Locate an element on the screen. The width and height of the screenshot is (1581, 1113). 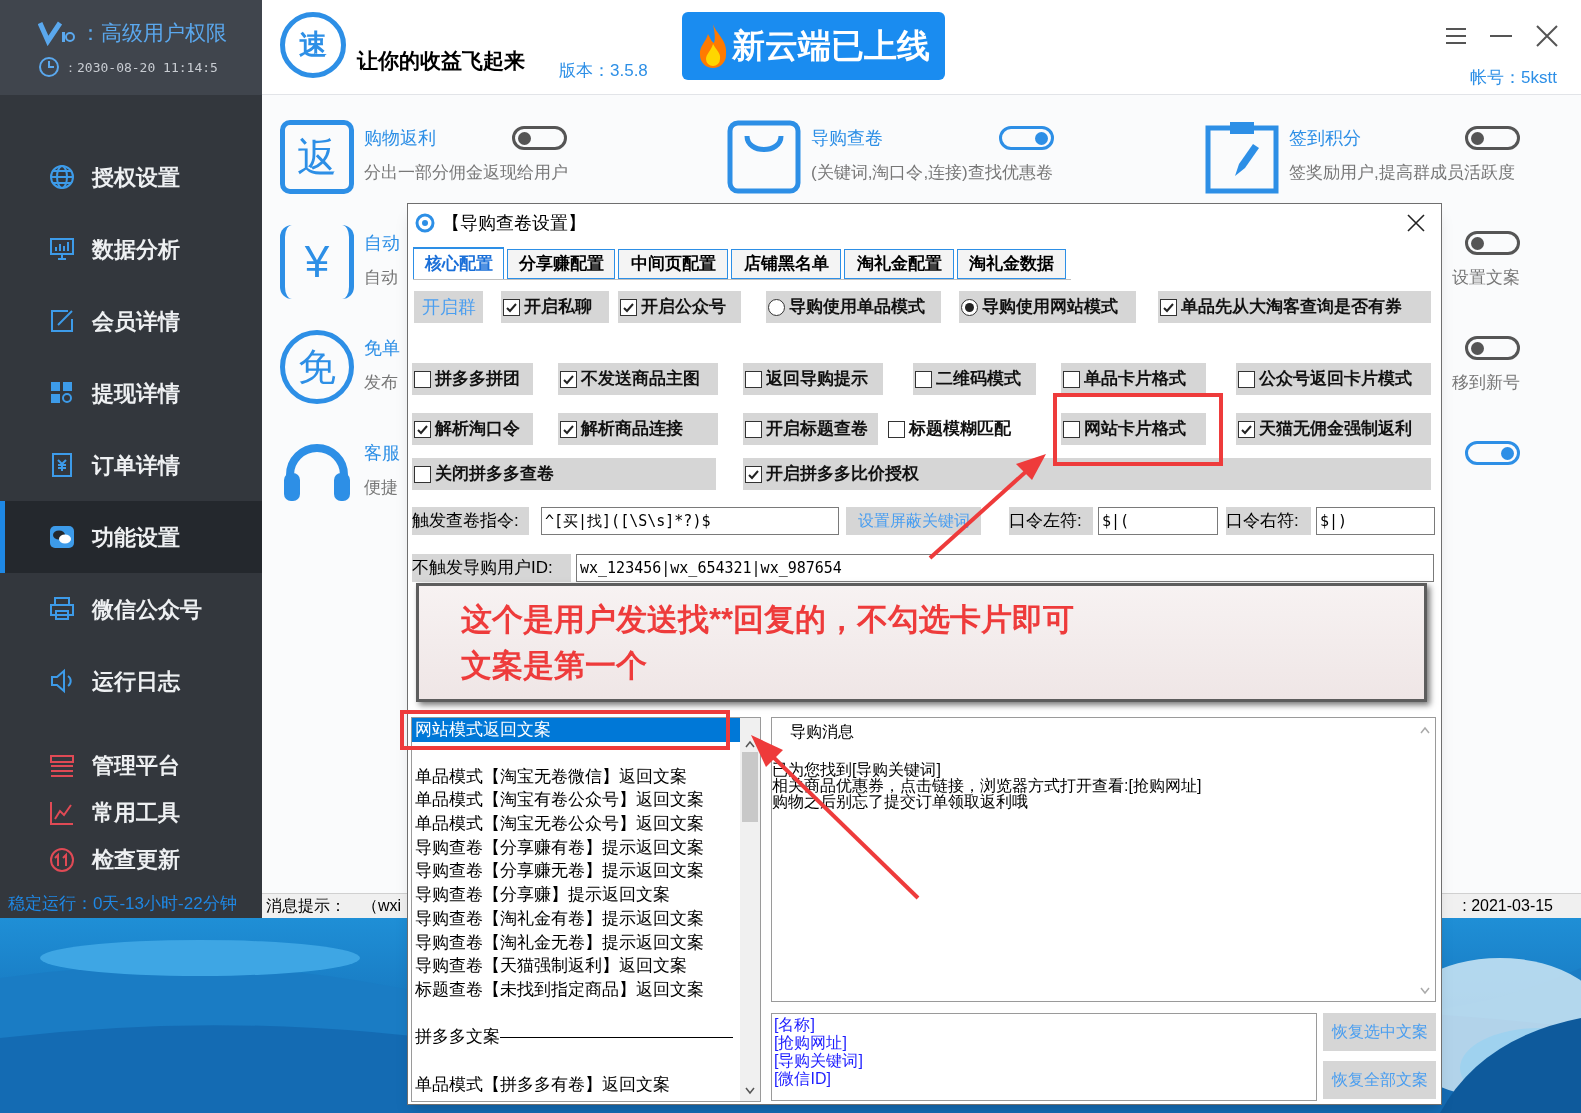
sidebar-item: 授权设置 is located at coordinates (131, 177).